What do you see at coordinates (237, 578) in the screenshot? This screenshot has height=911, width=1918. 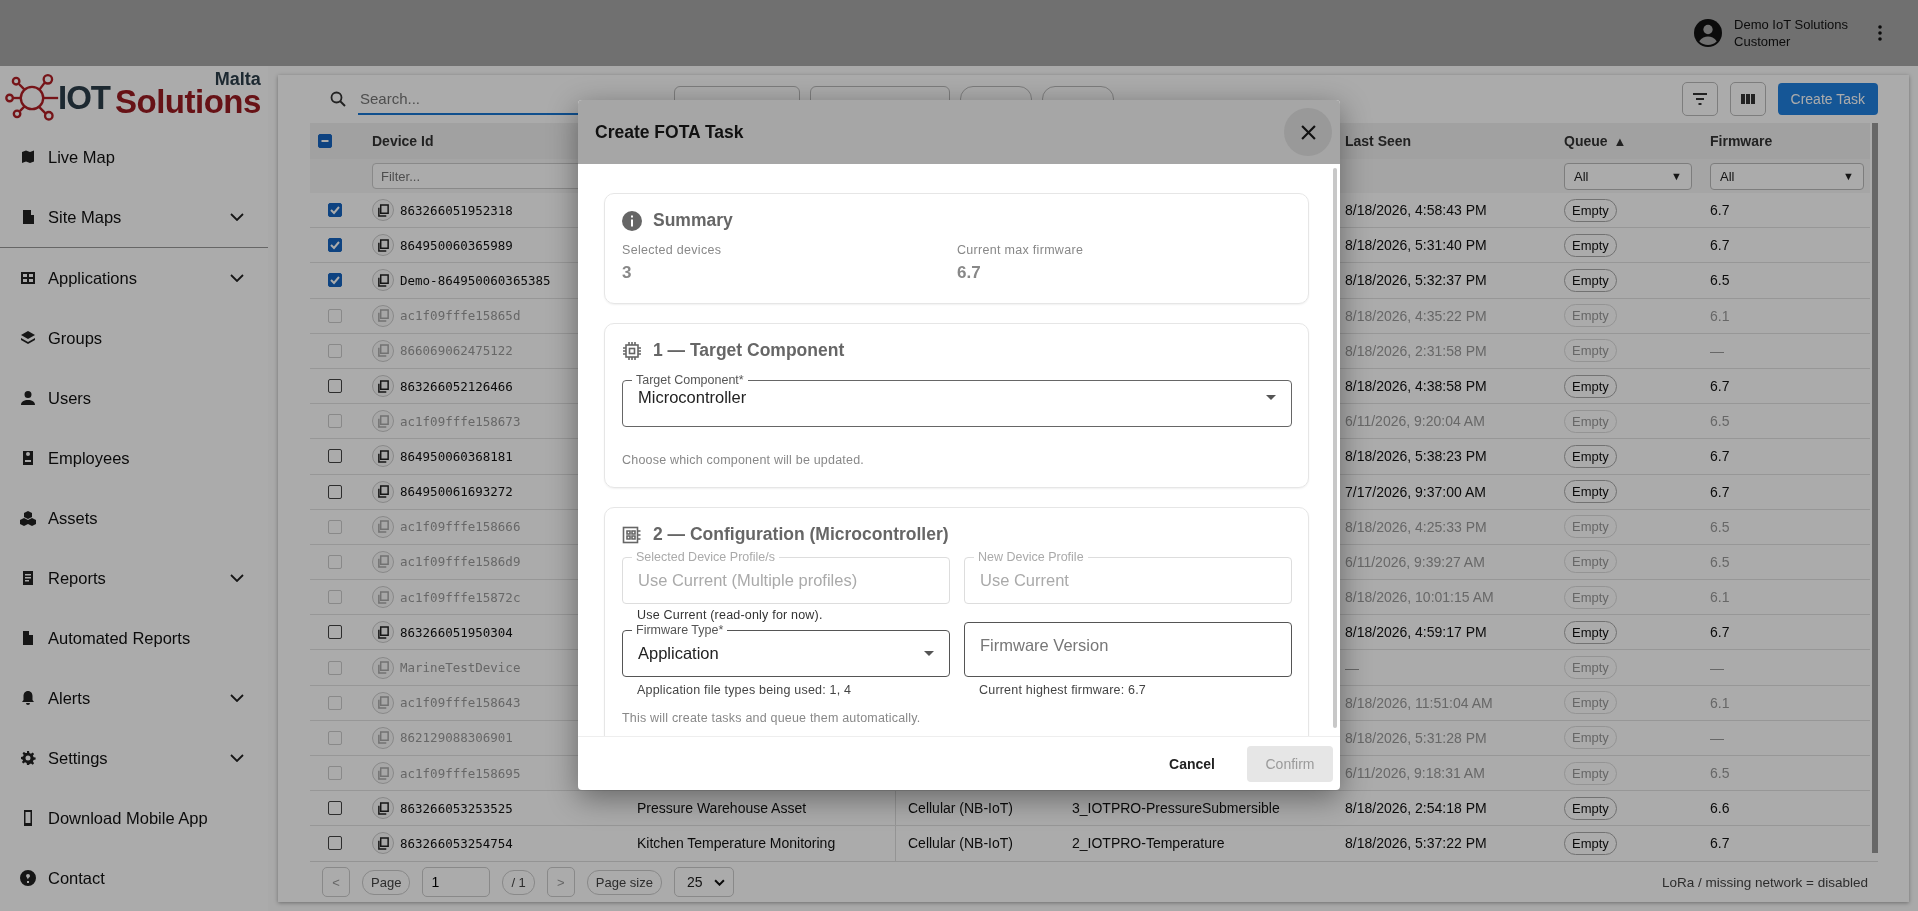 I see `chevron-down-icon` at bounding box center [237, 578].